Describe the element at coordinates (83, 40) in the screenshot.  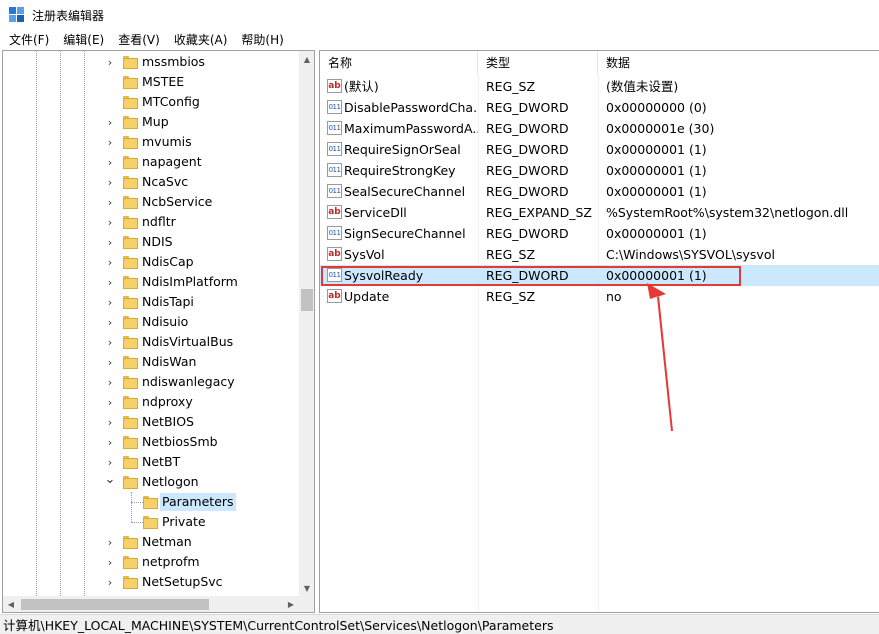
I see `menu-edit: 编辑(E)` at that location.